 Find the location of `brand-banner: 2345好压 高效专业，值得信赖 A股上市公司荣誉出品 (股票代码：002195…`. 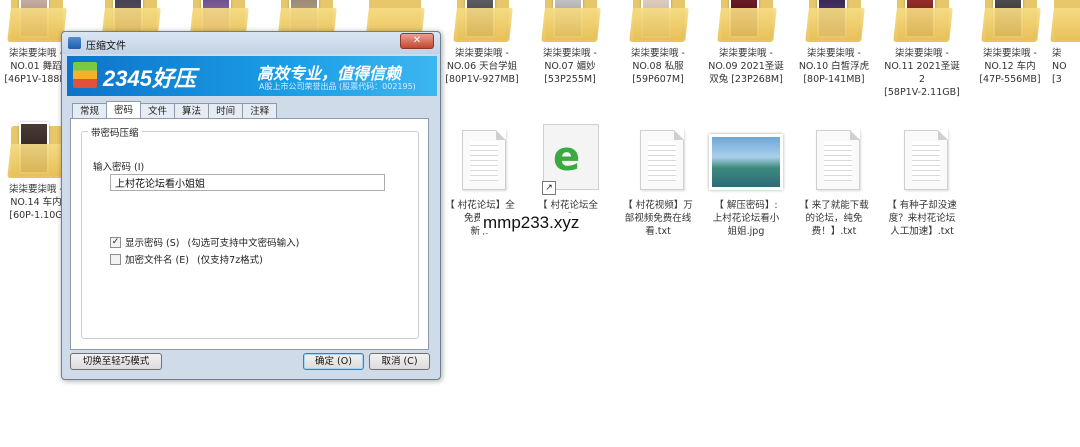

brand-banner: 2345好压 高效专业，值得信赖 A股上市公司荣誉出品 (股票代码：002195… is located at coordinates (252, 76).